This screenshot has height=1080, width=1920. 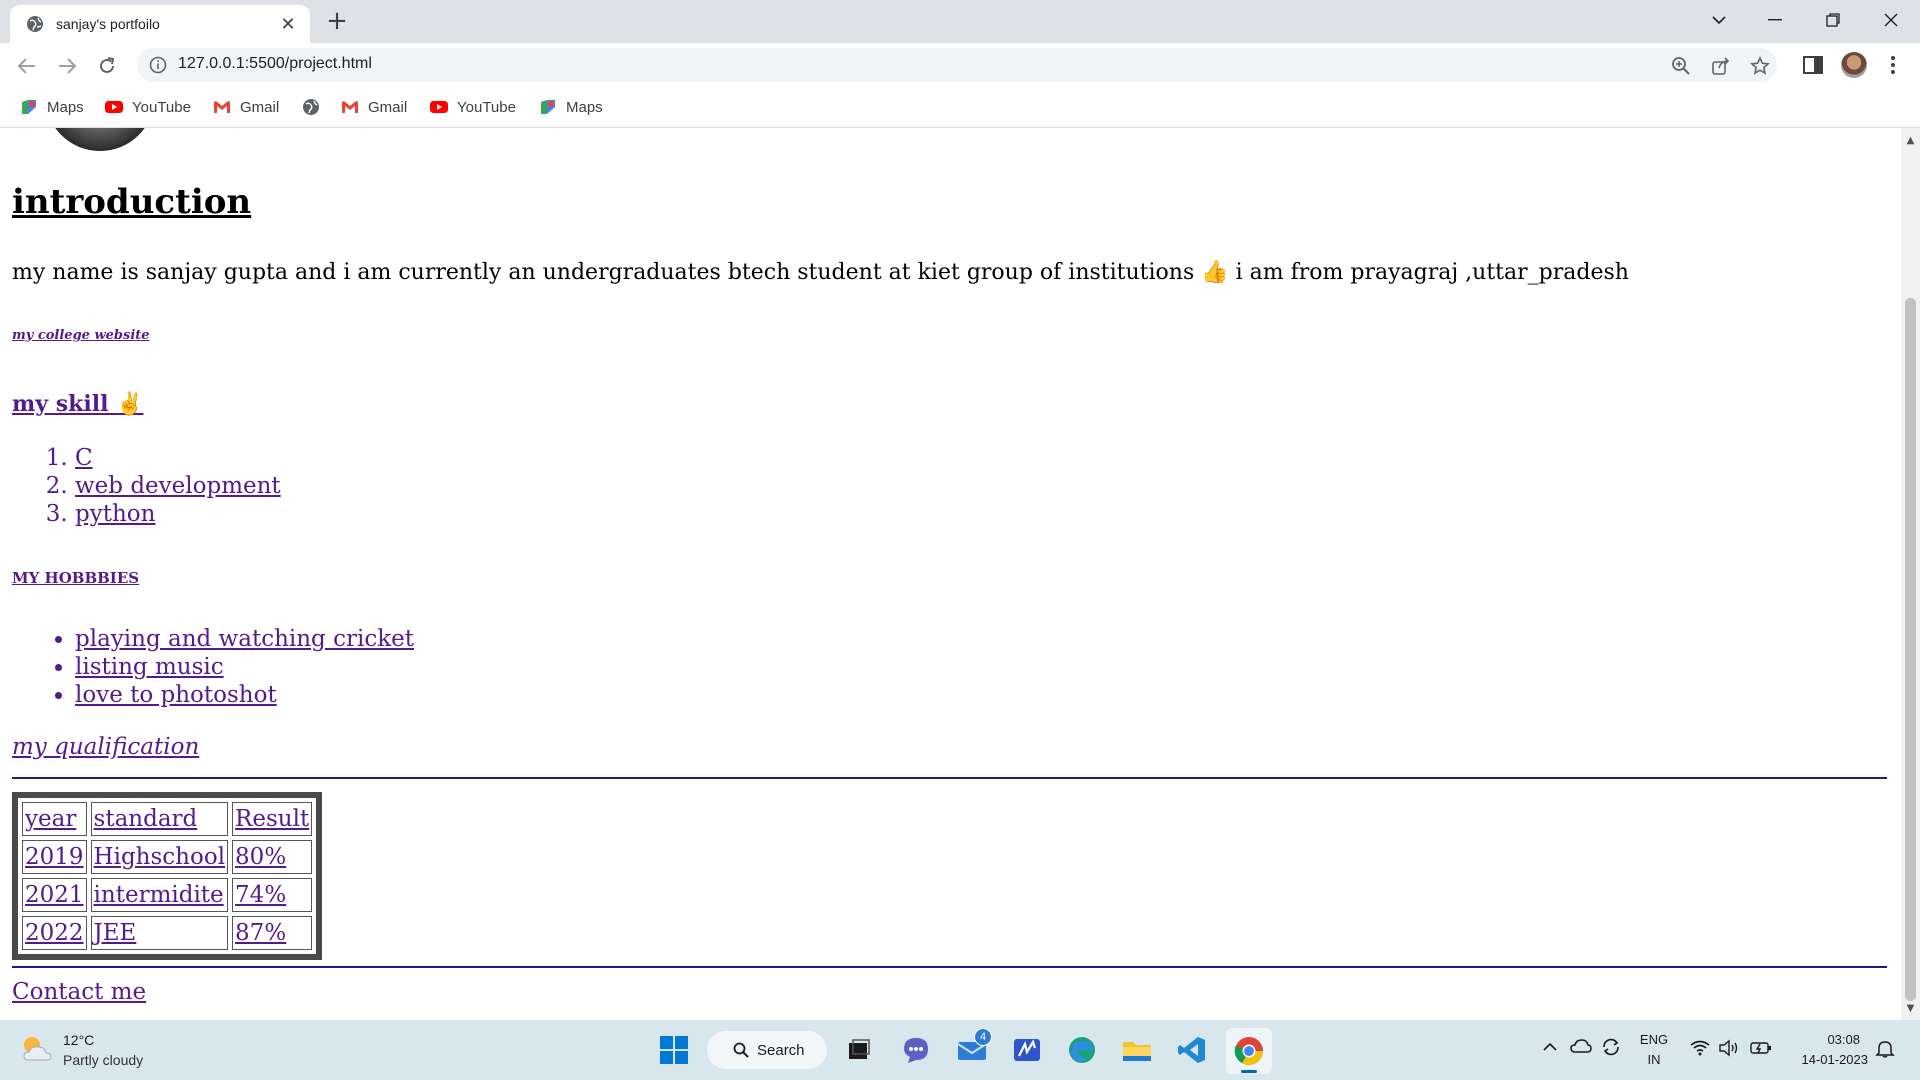 I want to click on contact-link: Contact me, so click(x=79, y=992).